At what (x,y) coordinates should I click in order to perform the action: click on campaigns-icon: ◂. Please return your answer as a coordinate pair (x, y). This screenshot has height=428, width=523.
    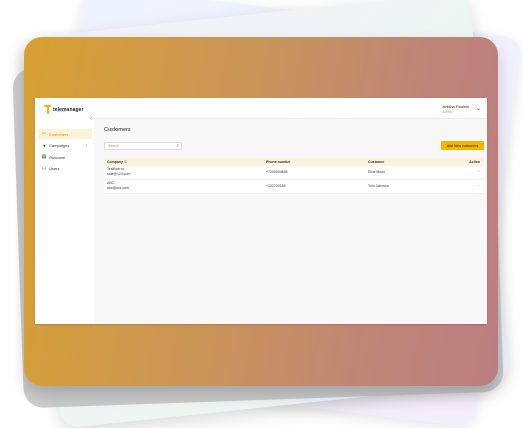
    Looking at the image, I should click on (44, 145).